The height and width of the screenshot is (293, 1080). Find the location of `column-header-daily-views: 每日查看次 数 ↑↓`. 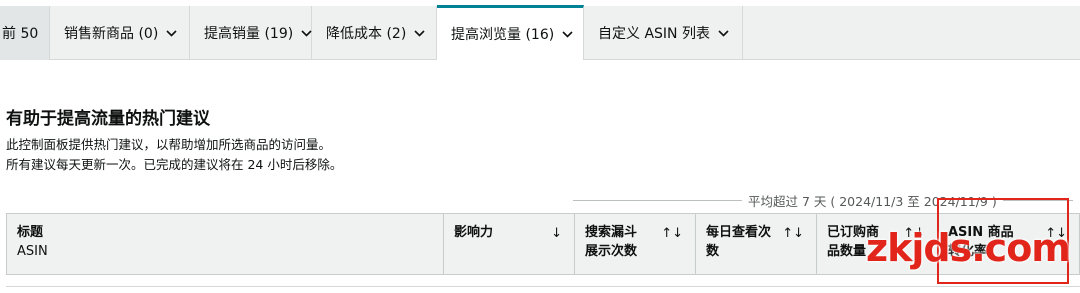

column-header-daily-views: 每日查看次 数 ↑↓ is located at coordinates (756, 244).